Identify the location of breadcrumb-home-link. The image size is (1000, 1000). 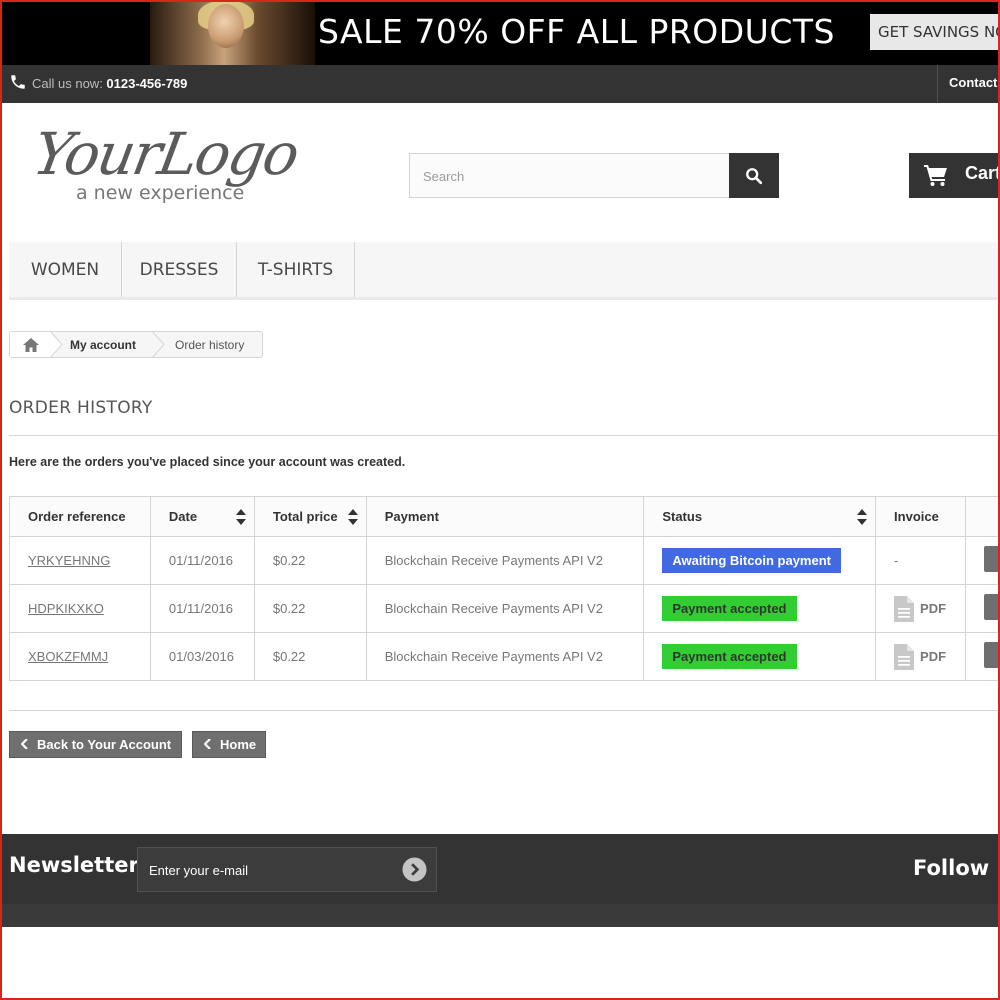
(31, 344).